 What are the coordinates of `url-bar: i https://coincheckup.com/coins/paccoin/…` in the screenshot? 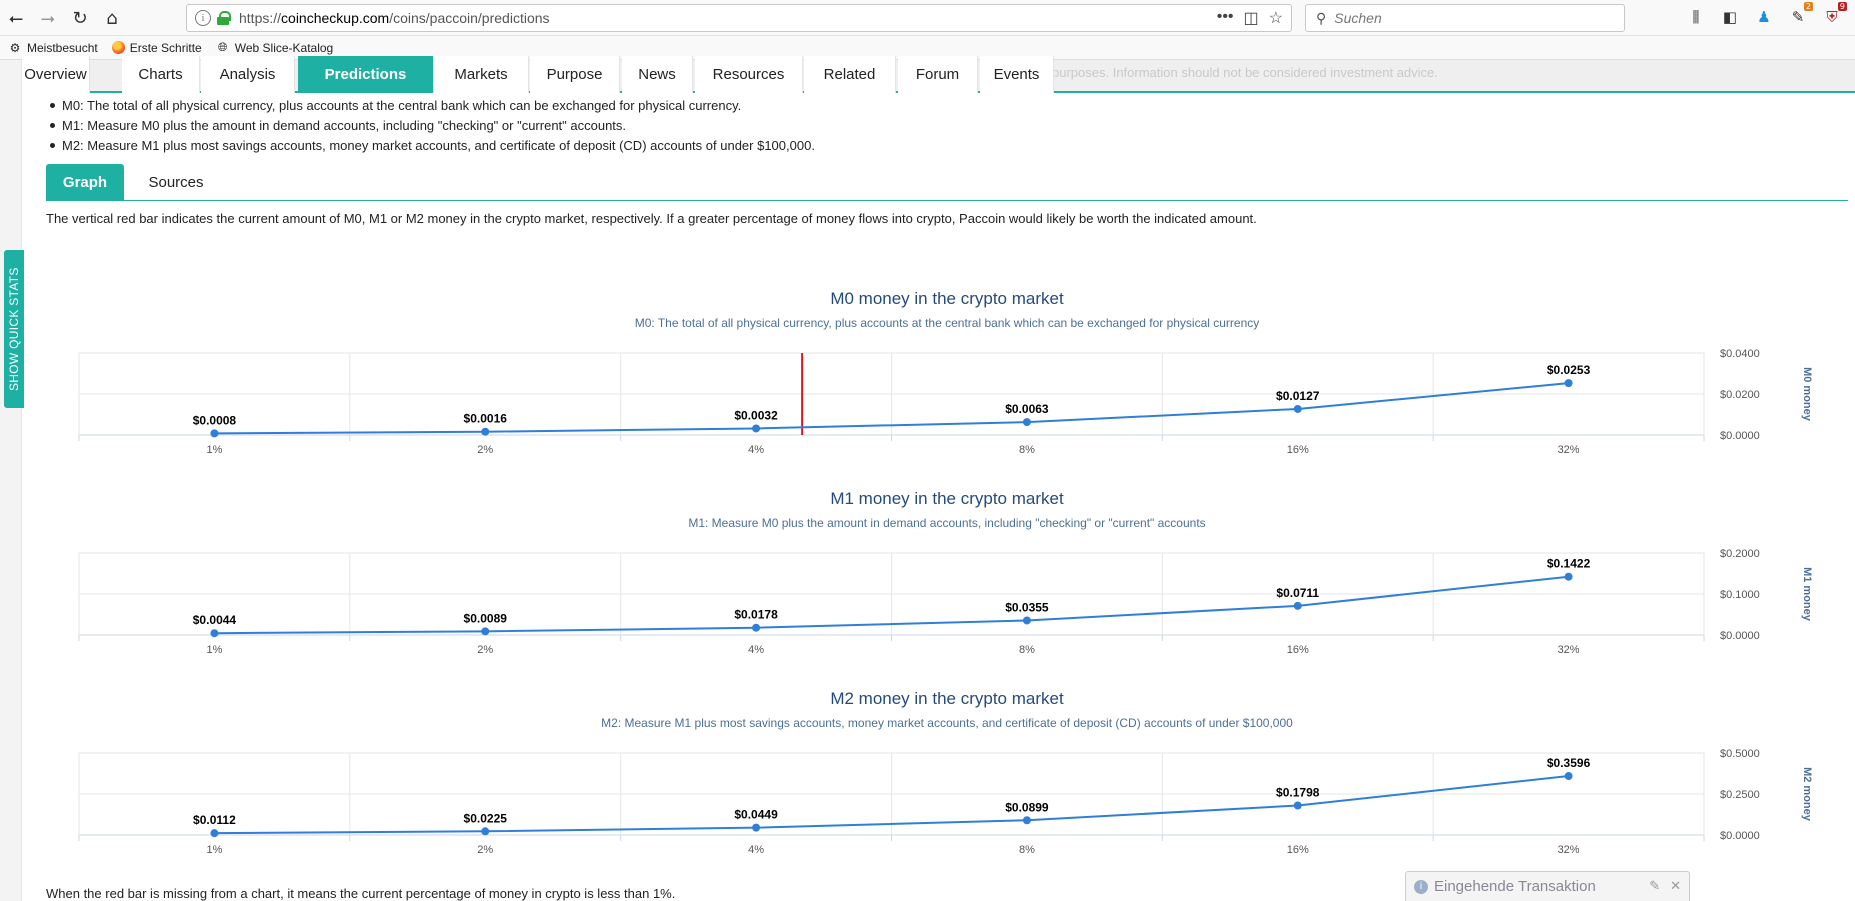 It's located at (739, 18).